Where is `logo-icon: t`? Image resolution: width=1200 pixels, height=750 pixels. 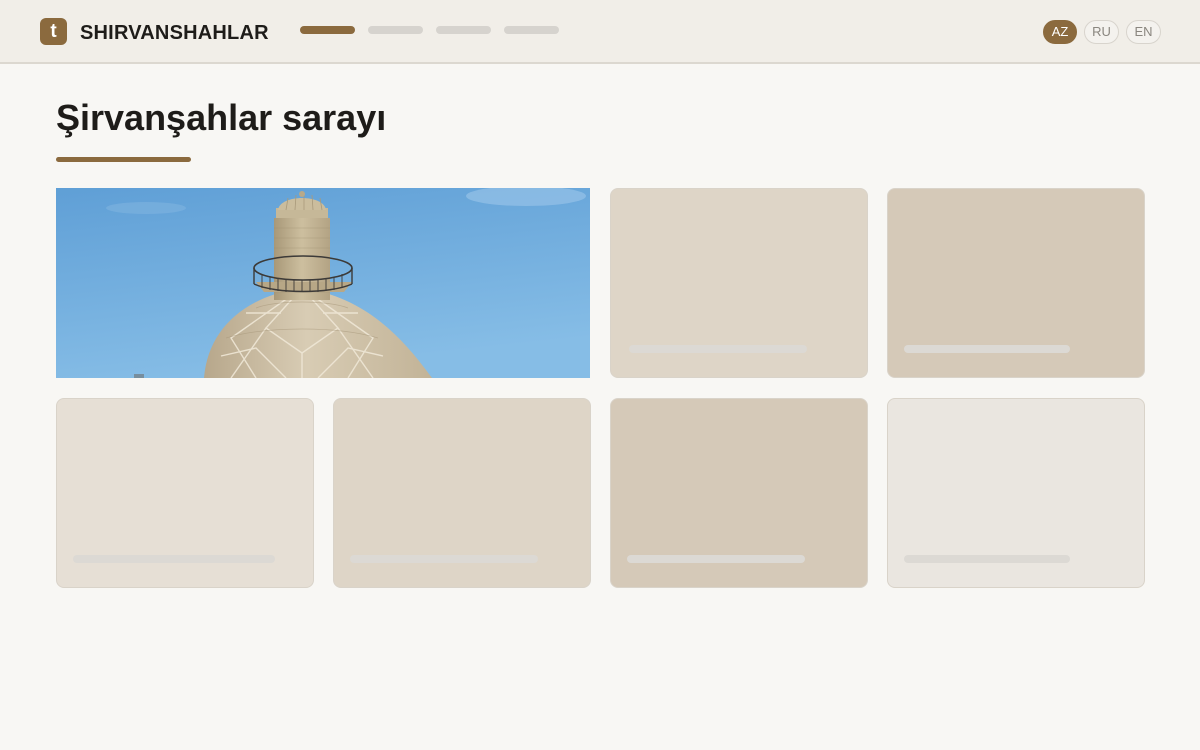 logo-icon: t is located at coordinates (53, 31).